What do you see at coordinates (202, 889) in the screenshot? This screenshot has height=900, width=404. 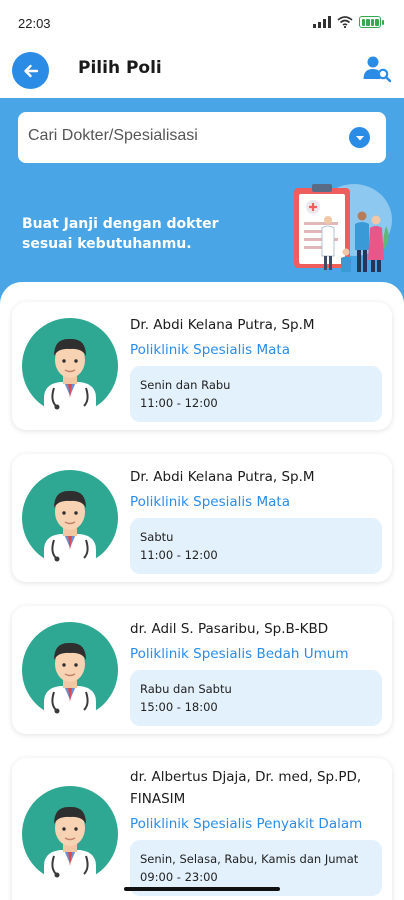 I see `home-indicator` at bounding box center [202, 889].